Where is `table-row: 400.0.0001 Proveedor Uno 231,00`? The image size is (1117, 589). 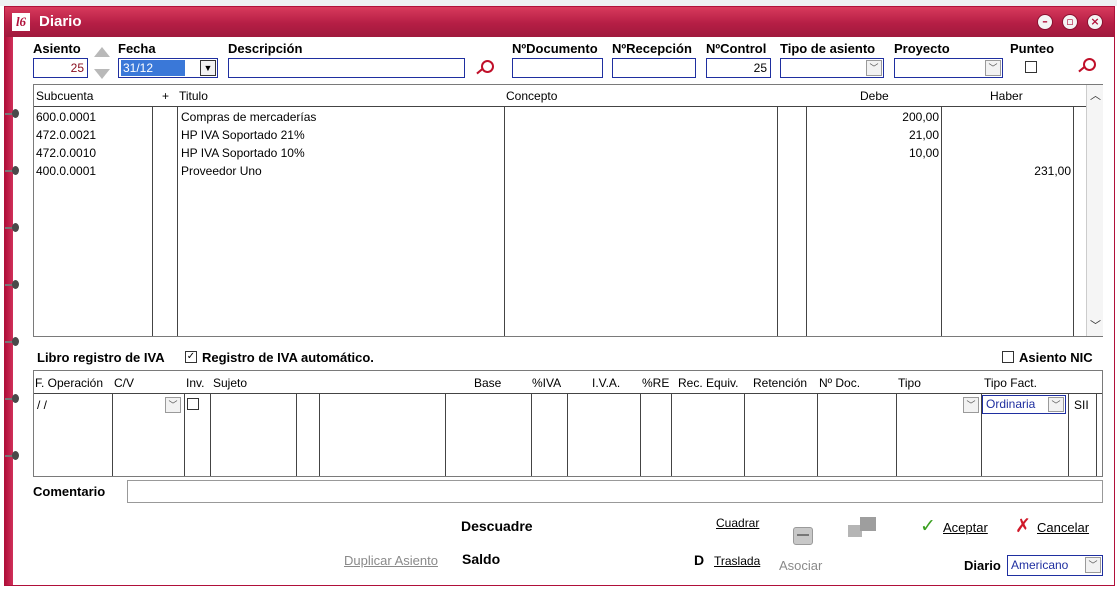 table-row: 400.0.0001 Proveedor Uno 231,00 is located at coordinates (554, 171).